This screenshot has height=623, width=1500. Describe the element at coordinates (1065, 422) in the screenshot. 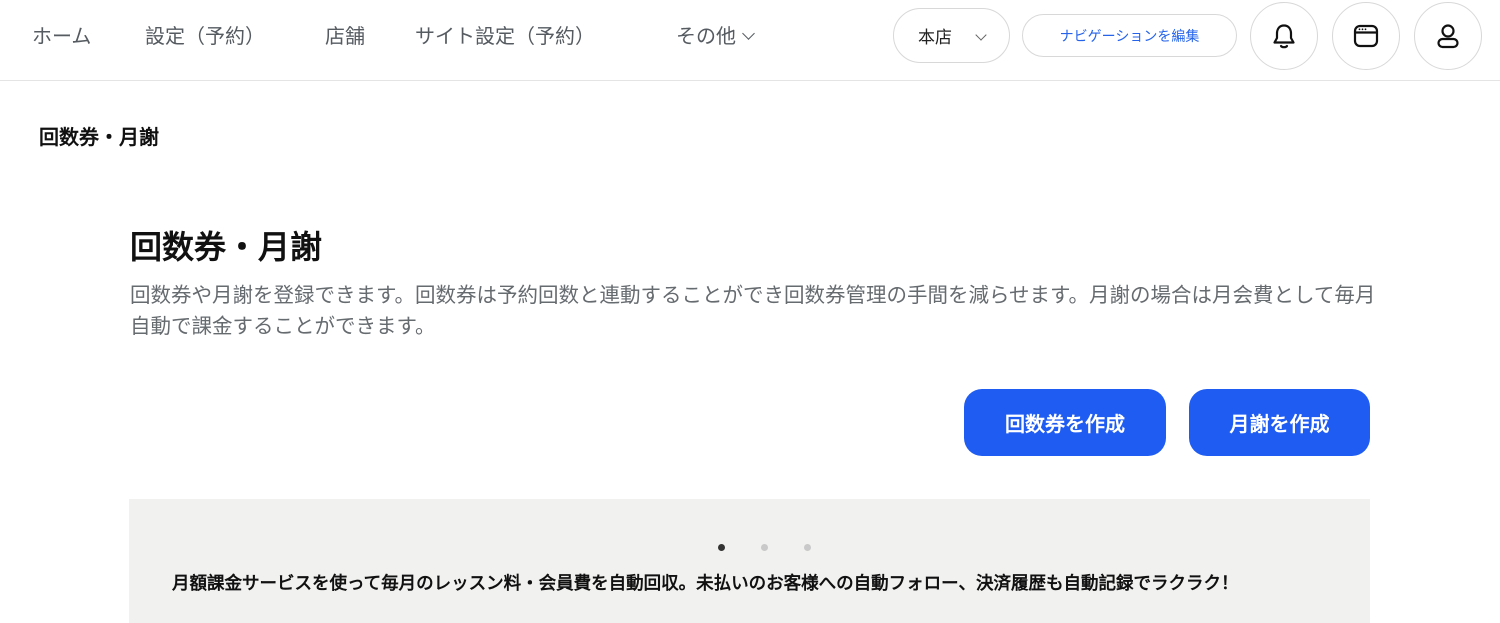

I see `create-ticket-button: 回数券を作成` at that location.